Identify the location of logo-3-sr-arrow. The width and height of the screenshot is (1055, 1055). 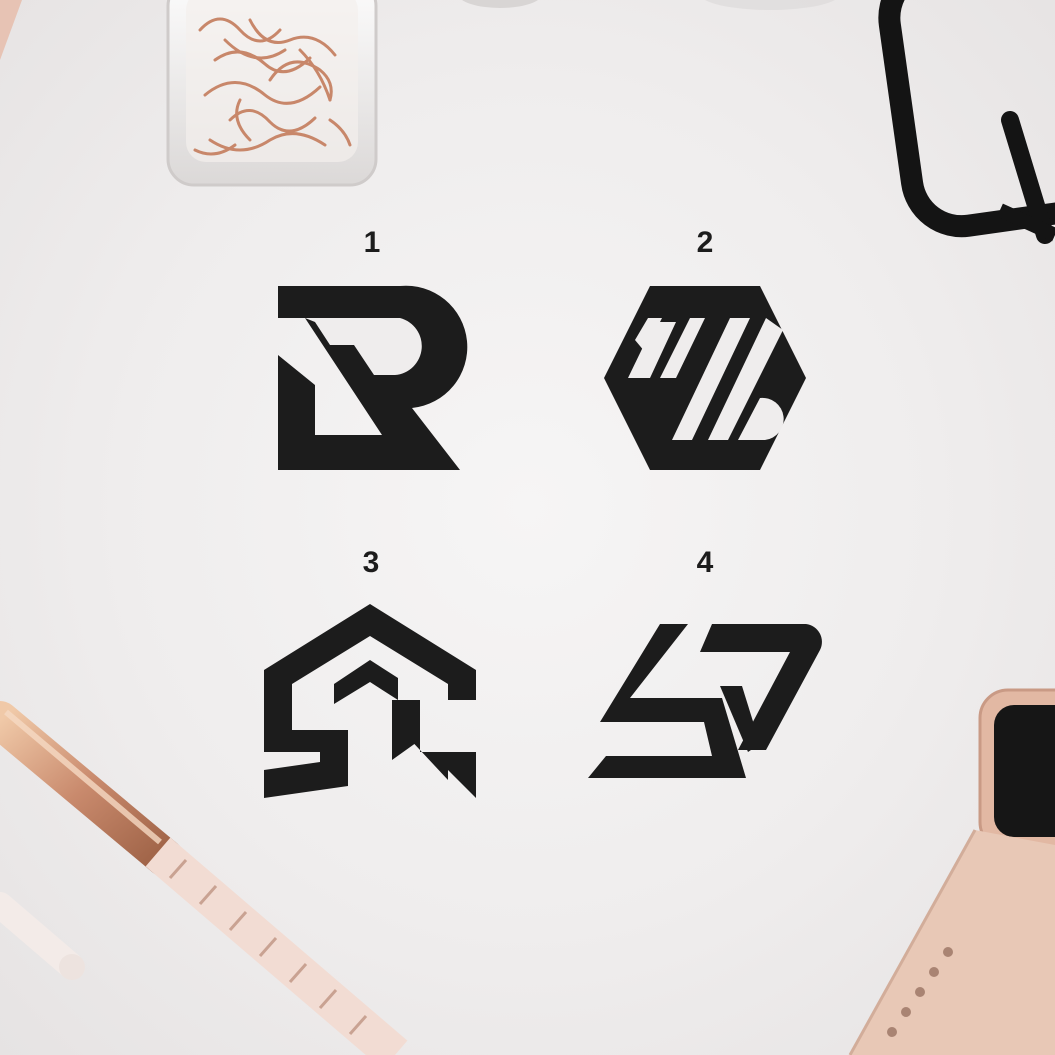
(370, 701).